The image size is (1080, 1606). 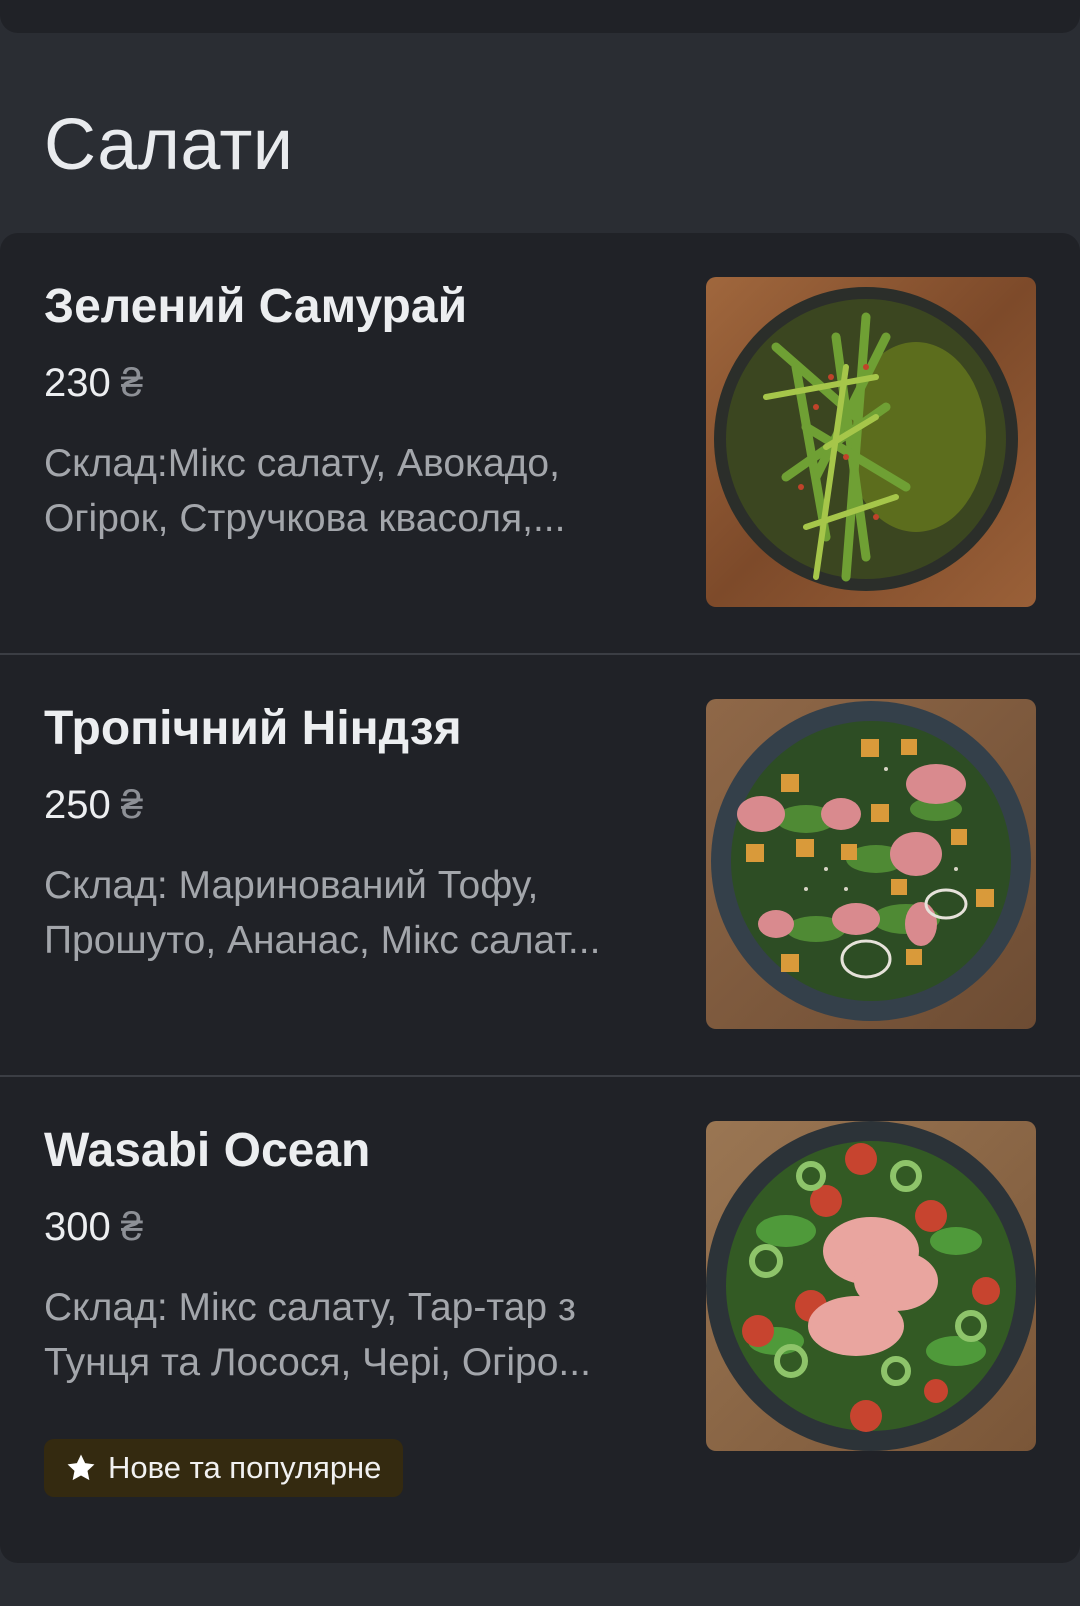 I want to click on green-salad-photo, so click(x=871, y=442).